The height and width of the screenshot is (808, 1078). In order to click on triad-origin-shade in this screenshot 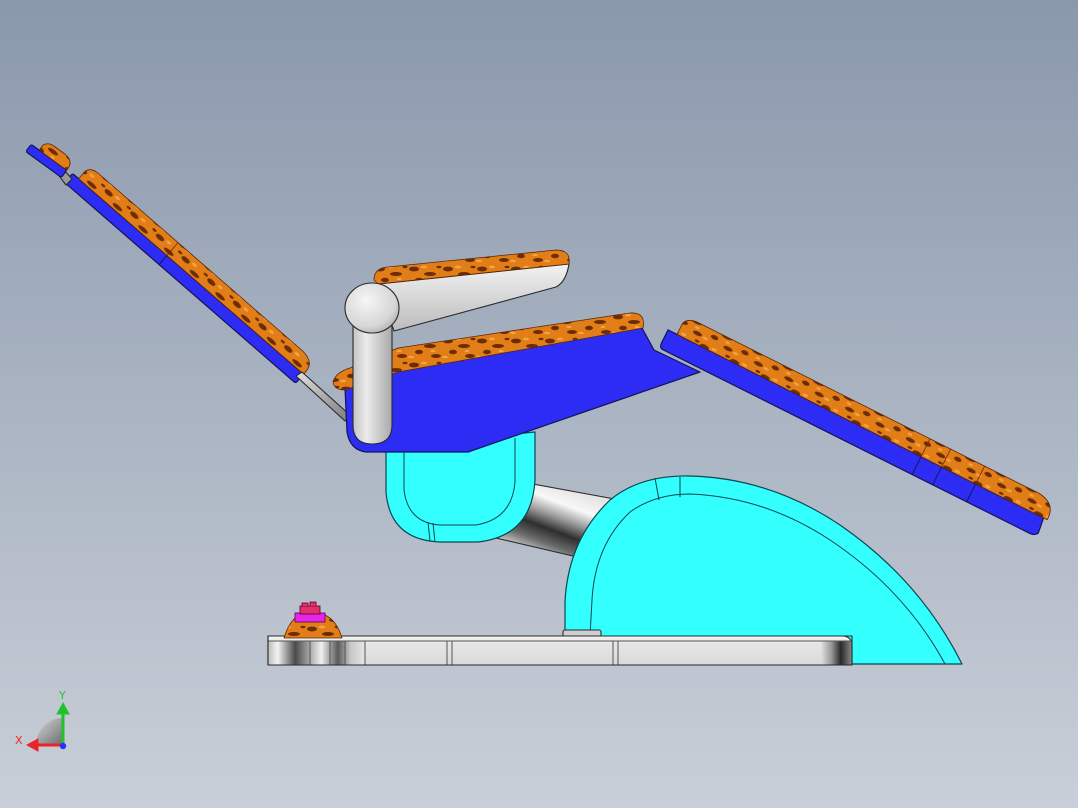, I will do `click(49, 731)`.